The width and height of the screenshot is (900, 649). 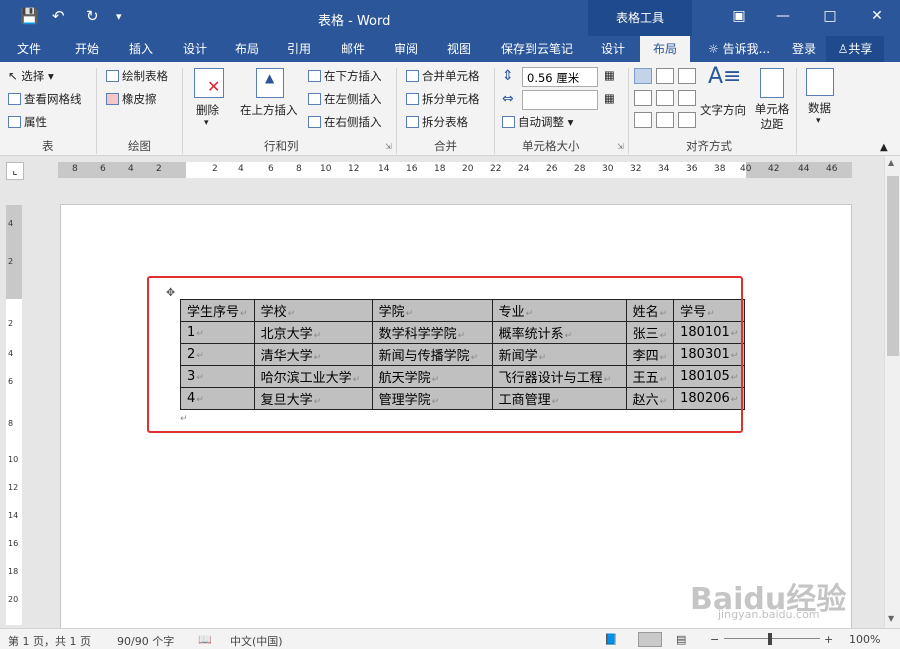 I want to click on maximize-icon: □, so click(x=830, y=16).